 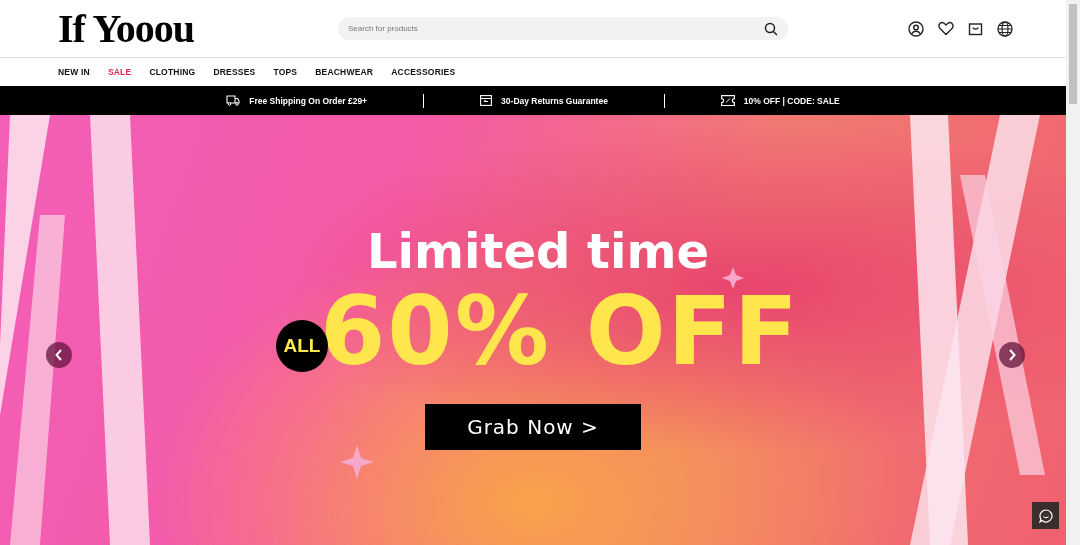 What do you see at coordinates (533, 426) in the screenshot?
I see `grab-now-button: Grab Now >` at bounding box center [533, 426].